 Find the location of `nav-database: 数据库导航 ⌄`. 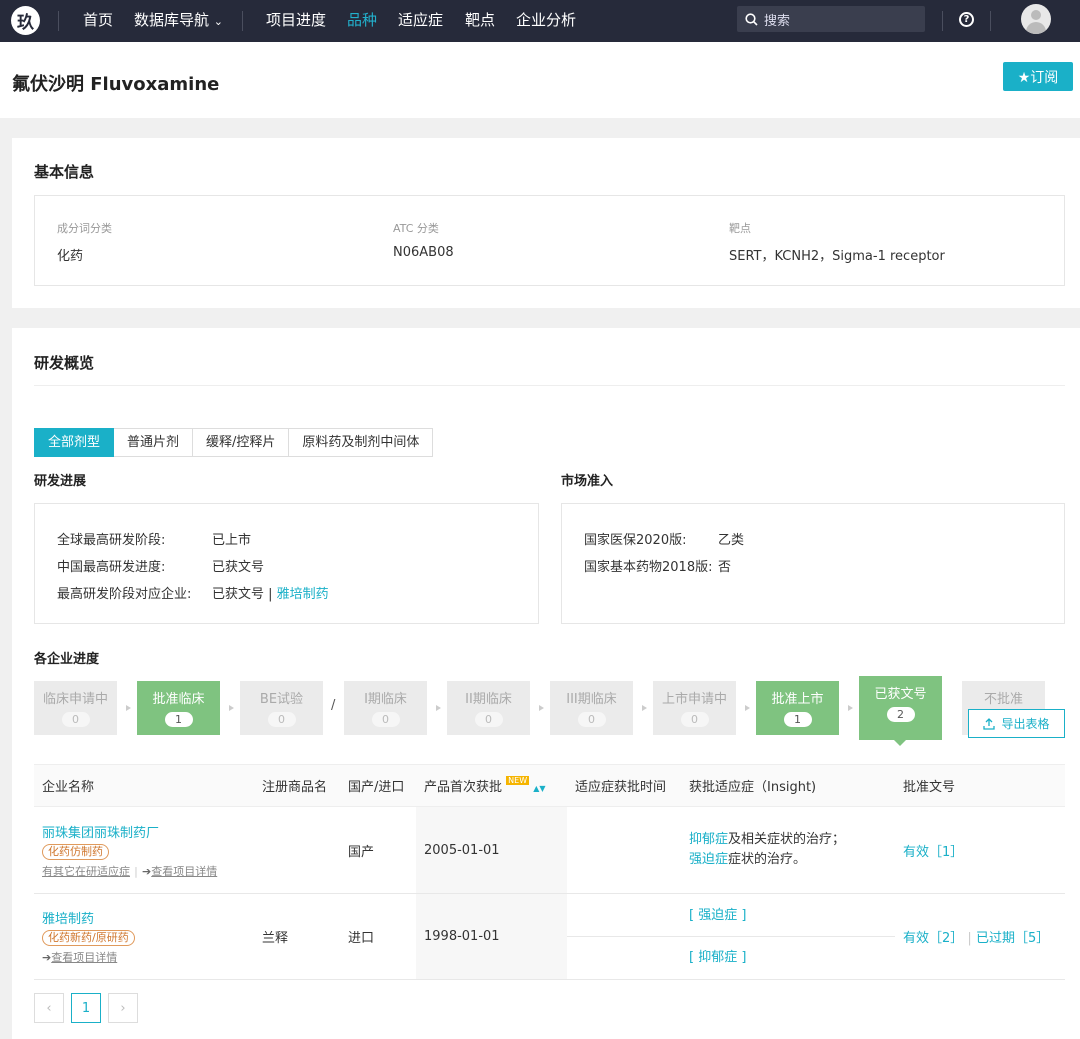

nav-database: 数据库导航 ⌄ is located at coordinates (178, 21).